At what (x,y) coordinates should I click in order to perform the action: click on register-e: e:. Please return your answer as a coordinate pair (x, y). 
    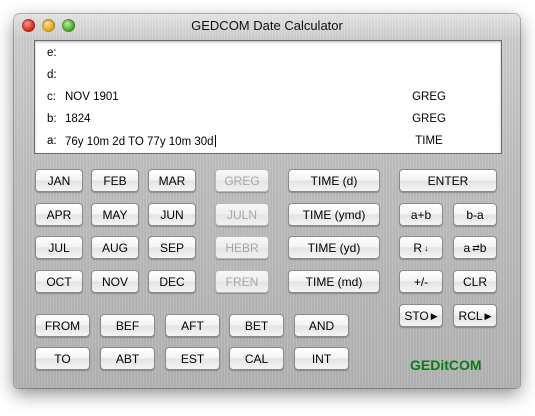
    Looking at the image, I should click on (268, 53).